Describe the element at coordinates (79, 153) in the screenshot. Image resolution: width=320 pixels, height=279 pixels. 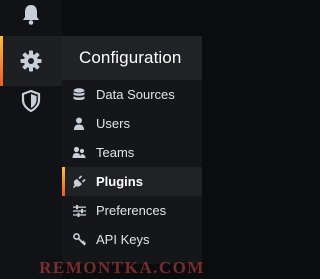
I see `users-icon` at that location.